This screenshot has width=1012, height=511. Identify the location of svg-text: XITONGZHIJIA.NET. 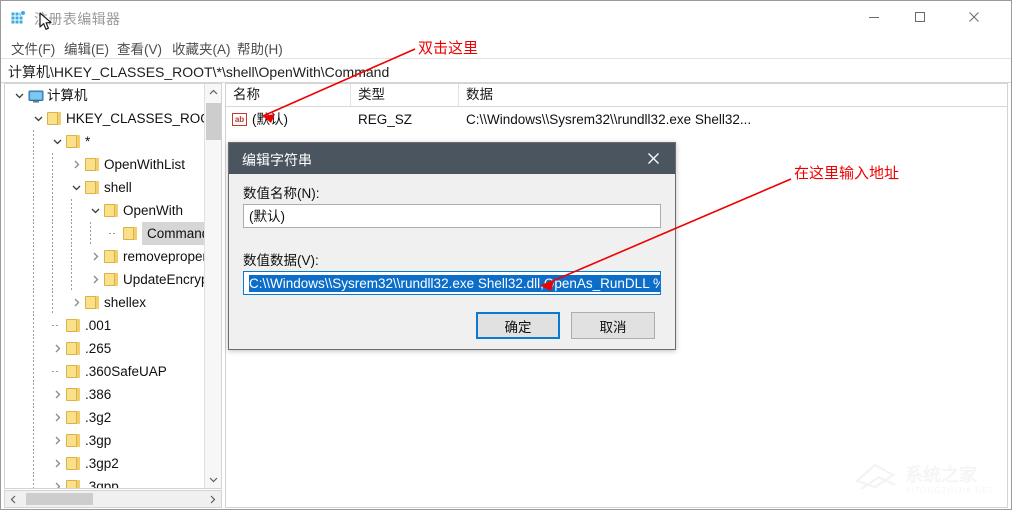
(949, 490).